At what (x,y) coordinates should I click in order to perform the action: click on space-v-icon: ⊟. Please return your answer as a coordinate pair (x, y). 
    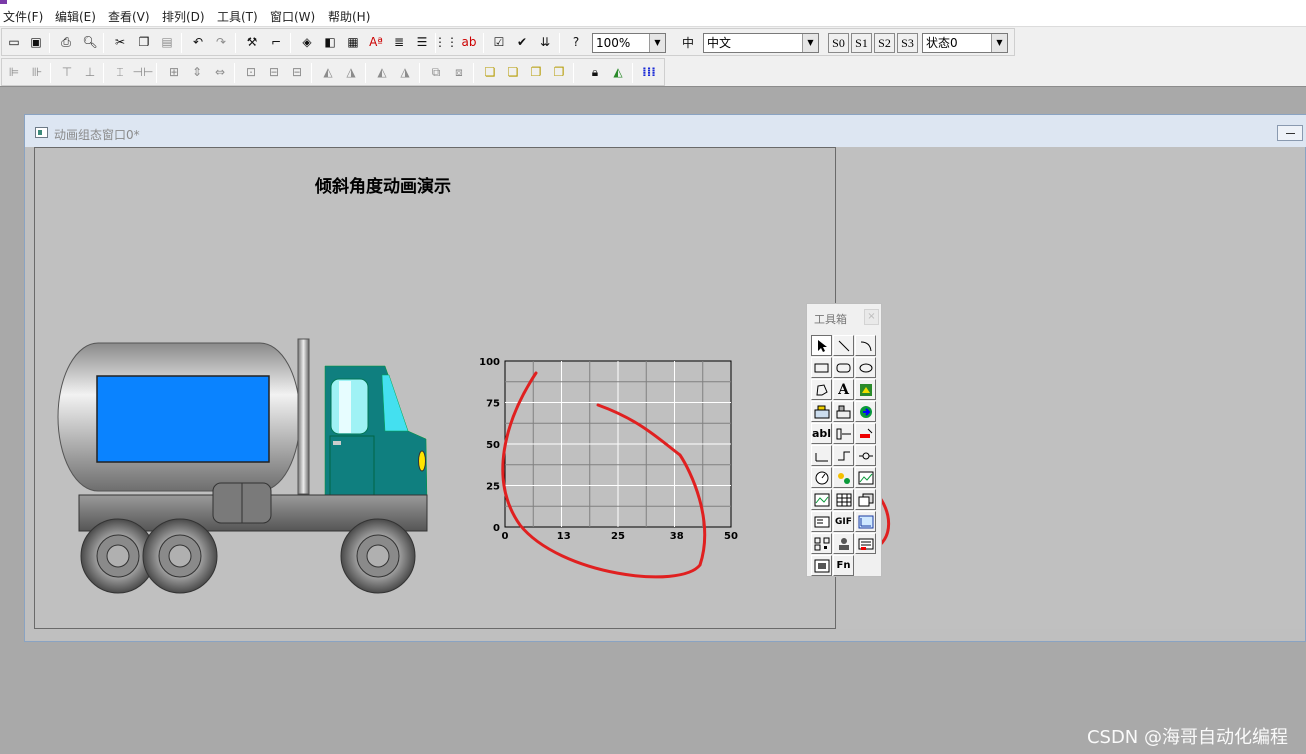
    Looking at the image, I should click on (297, 72).